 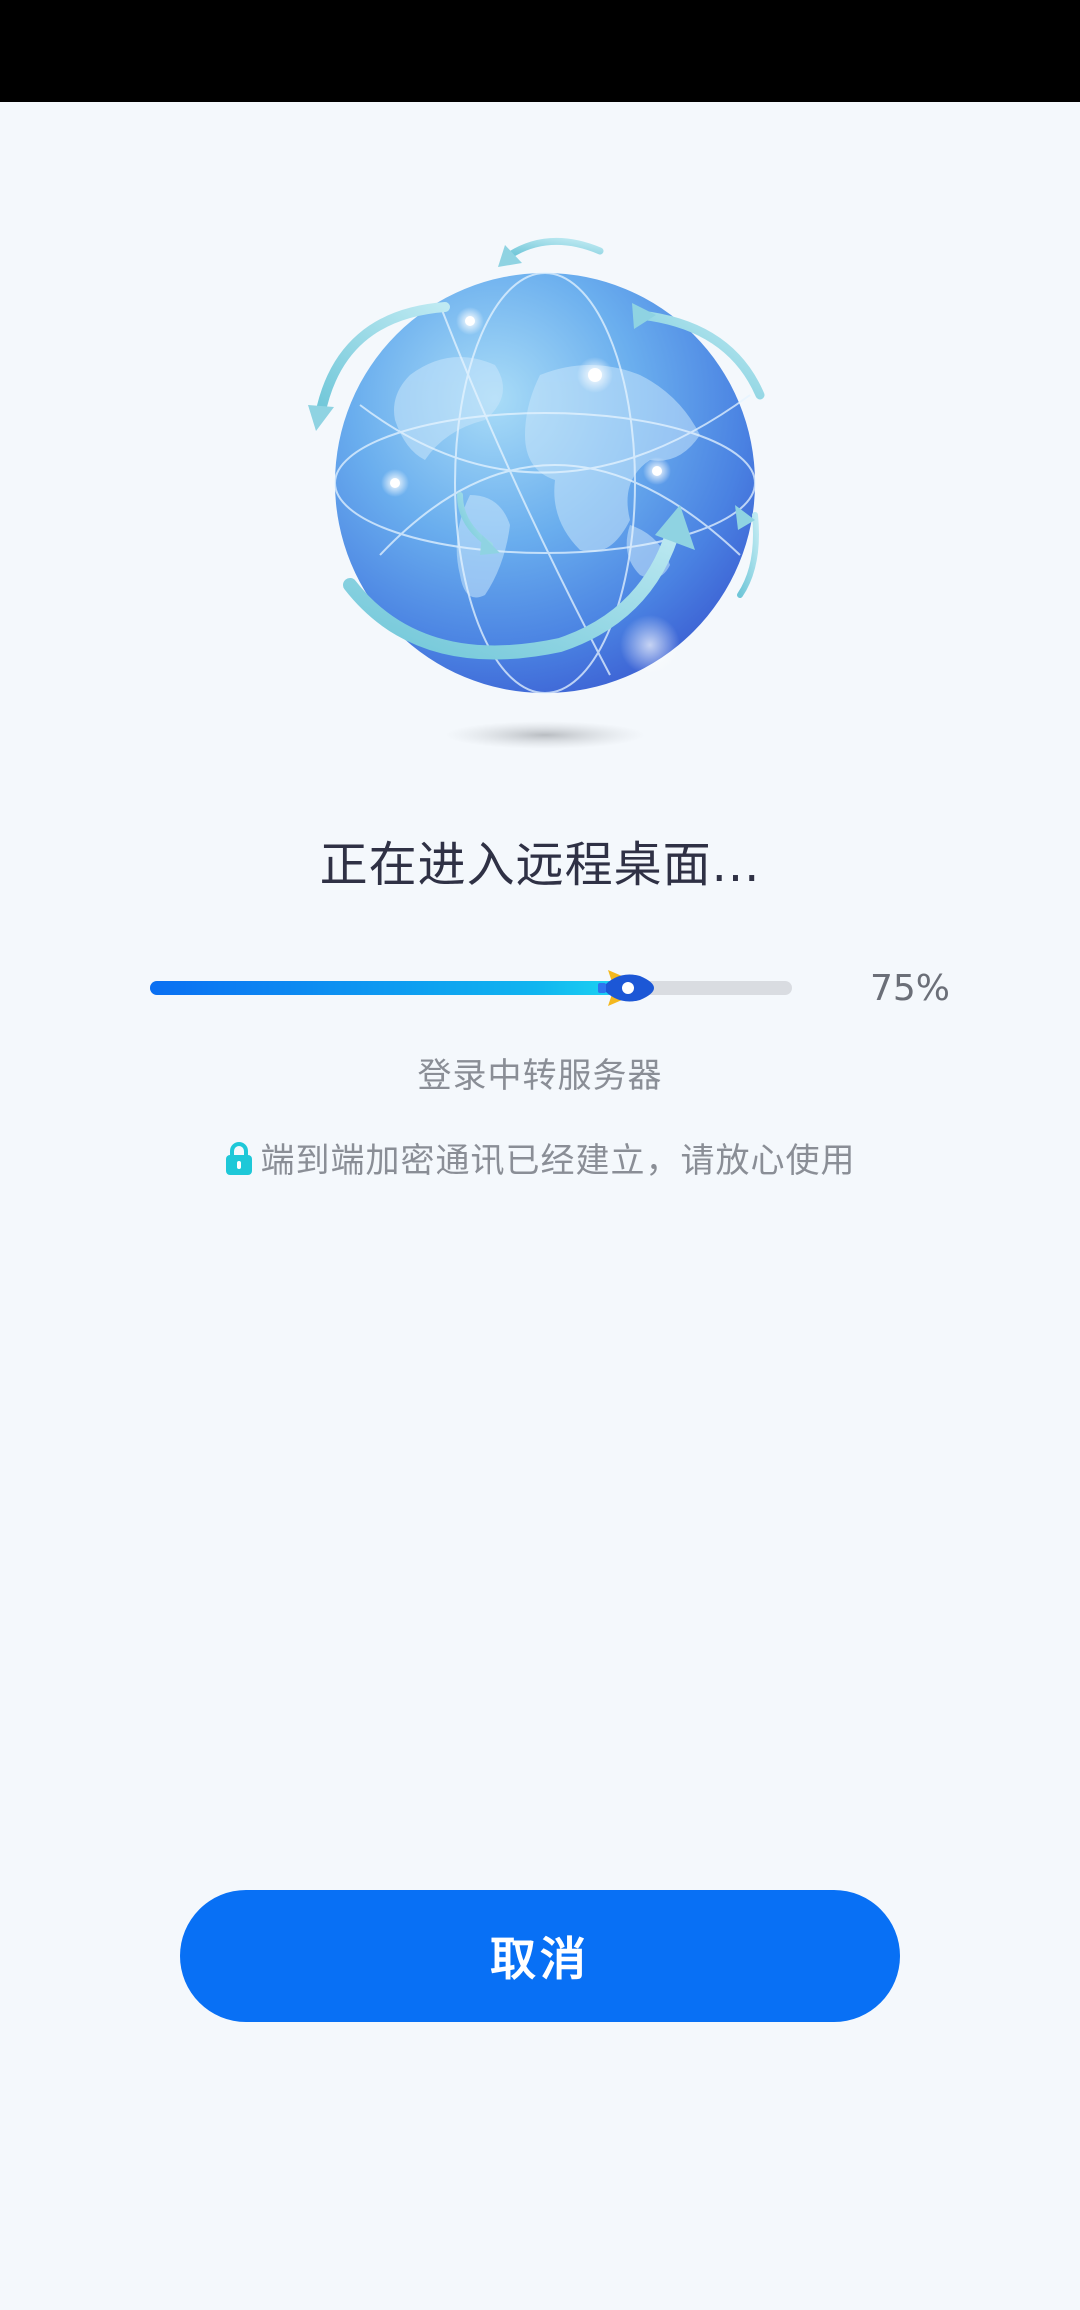 I want to click on cancel-button: 取消, so click(x=540, y=1956).